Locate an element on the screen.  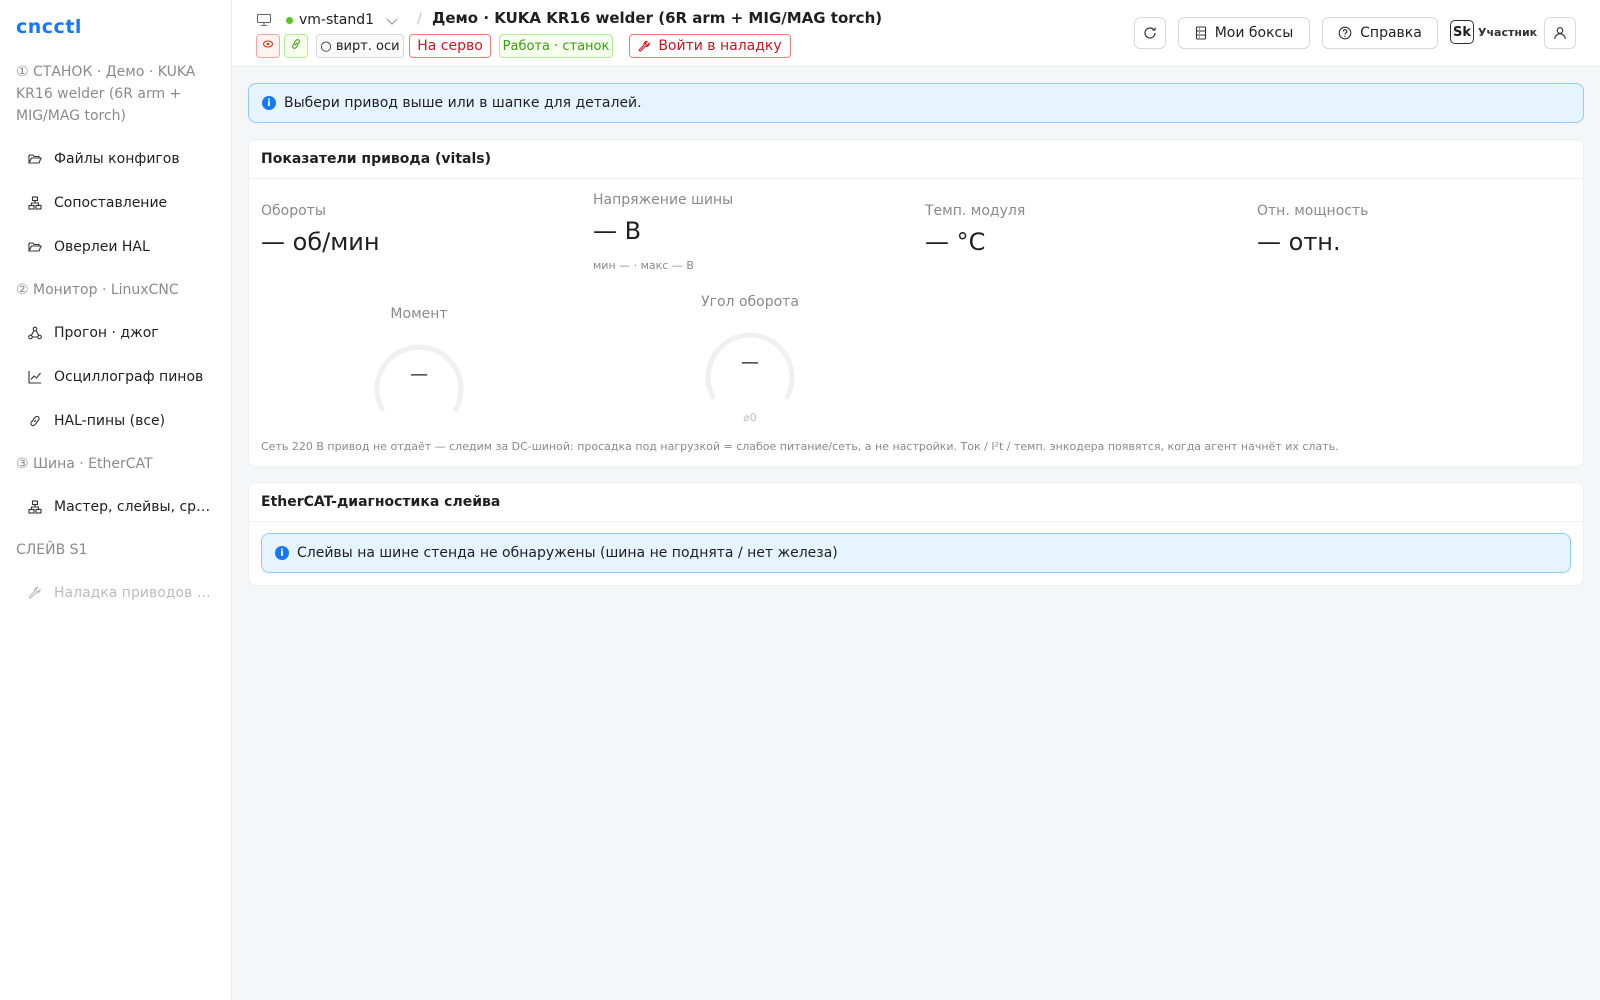
sidebar-item-config-files: Файлы конфигов is located at coordinates (116, 159).